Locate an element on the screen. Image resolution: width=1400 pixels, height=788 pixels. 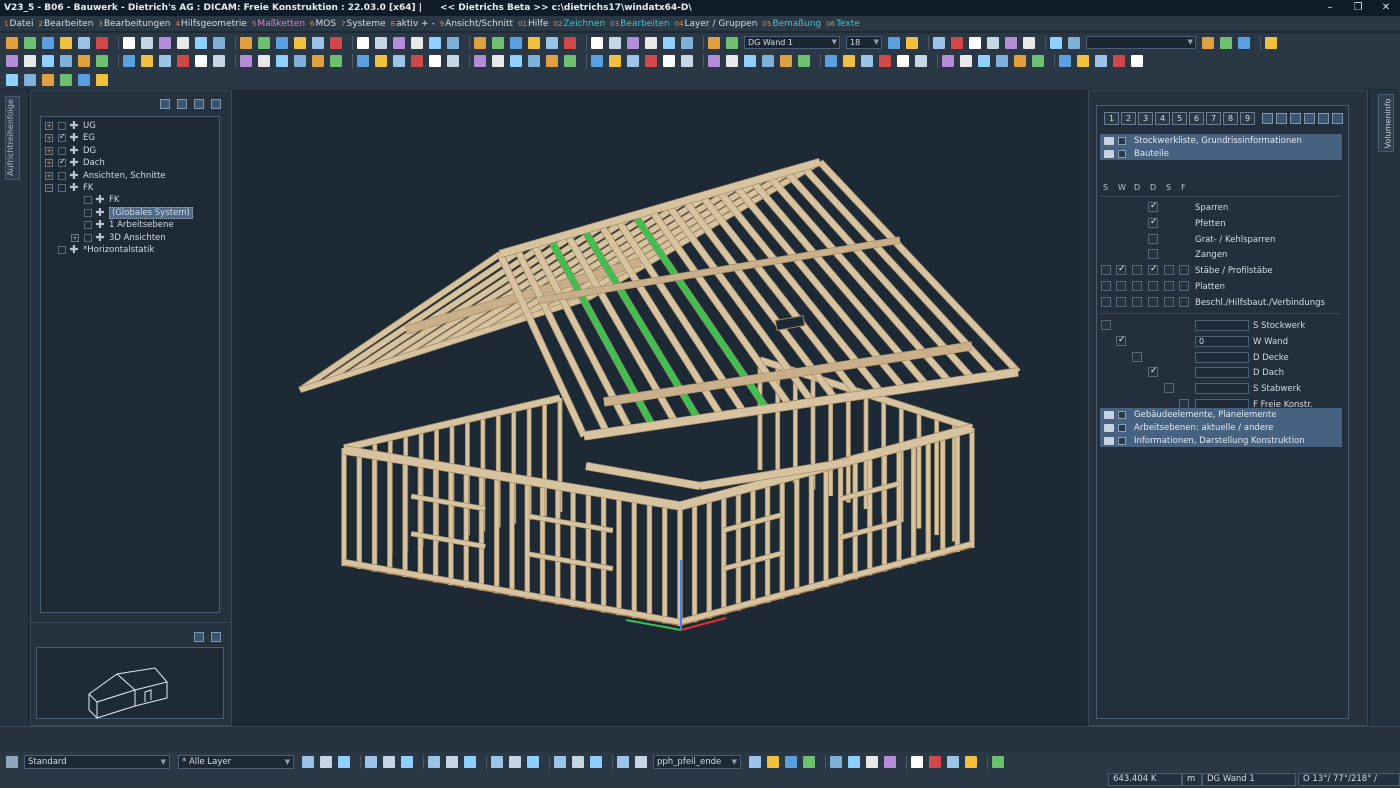
tree-node: + ✚ EG is located at coordinates (70, 138).